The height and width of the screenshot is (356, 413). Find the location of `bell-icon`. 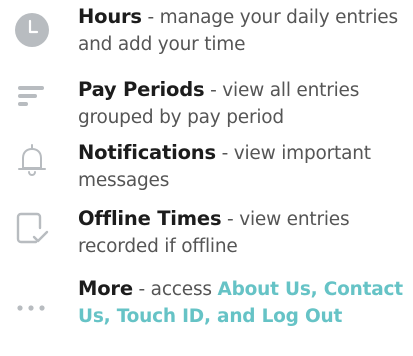

bell-icon is located at coordinates (32, 160).